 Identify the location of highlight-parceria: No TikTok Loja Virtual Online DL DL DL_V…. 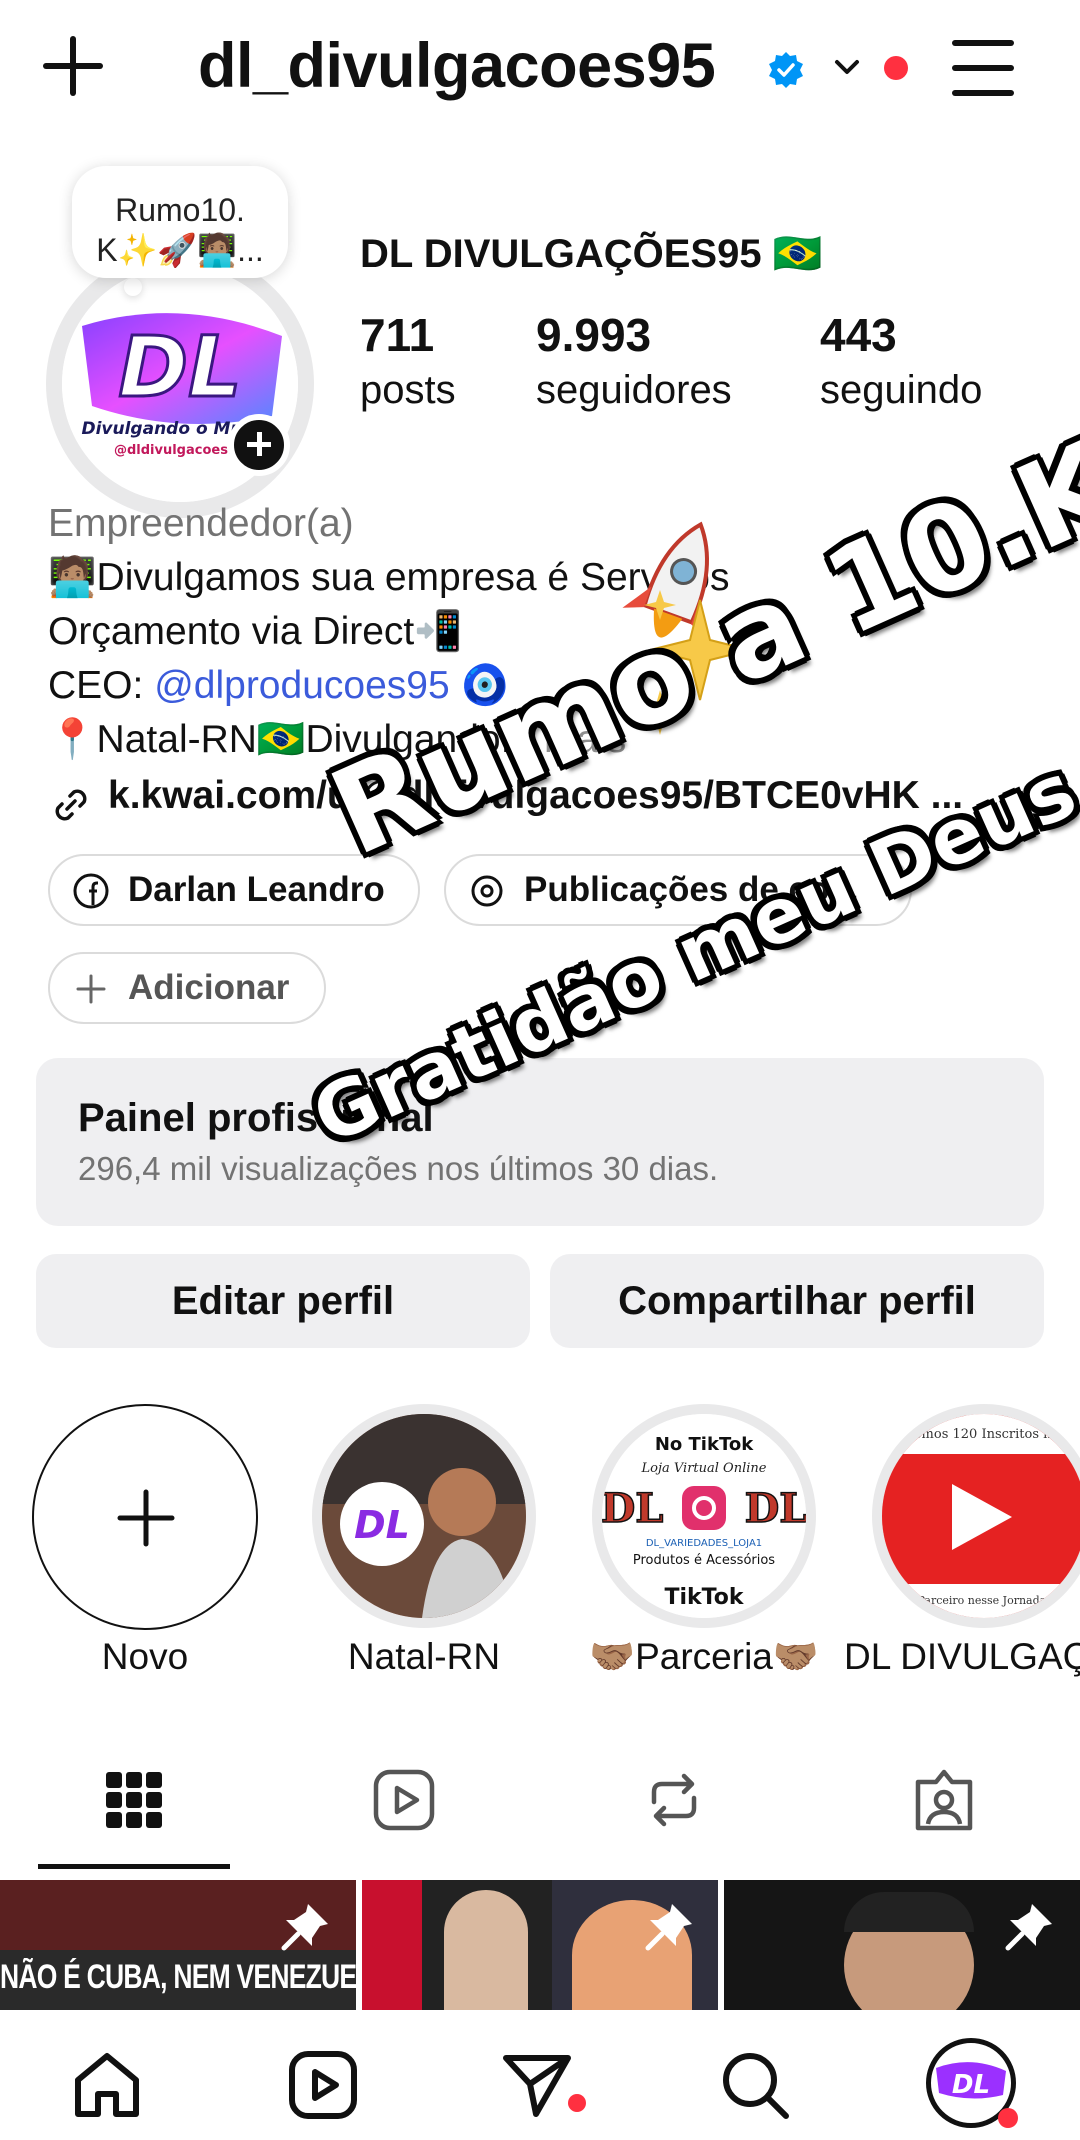
(704, 1516).